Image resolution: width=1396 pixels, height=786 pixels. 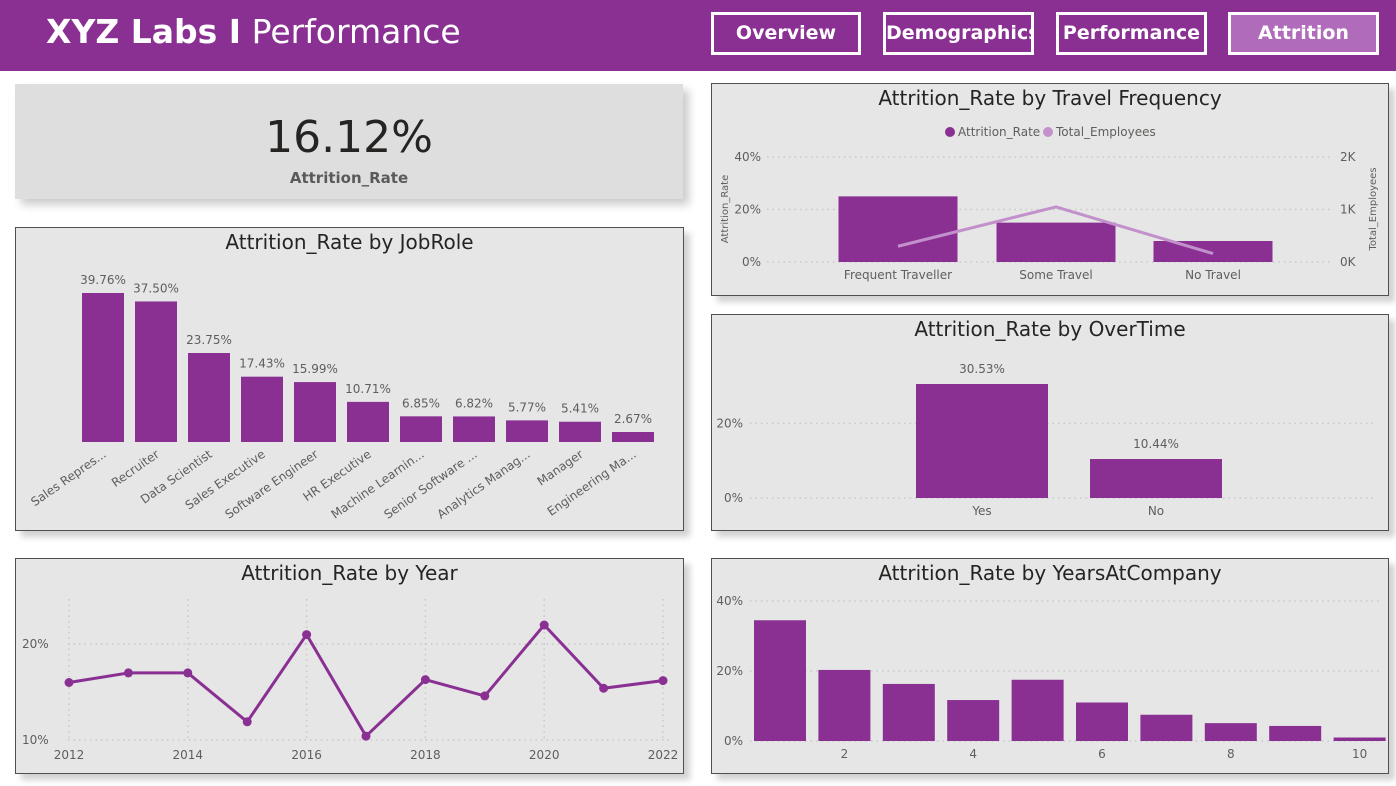 I want to click on jobrole-data-label: 15.99%, so click(x=315, y=369).